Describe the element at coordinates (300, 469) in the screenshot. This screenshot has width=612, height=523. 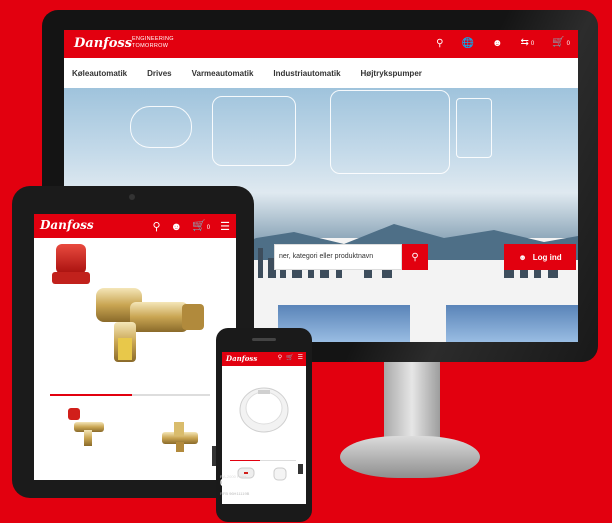
I see `chevron-right-icon` at that location.